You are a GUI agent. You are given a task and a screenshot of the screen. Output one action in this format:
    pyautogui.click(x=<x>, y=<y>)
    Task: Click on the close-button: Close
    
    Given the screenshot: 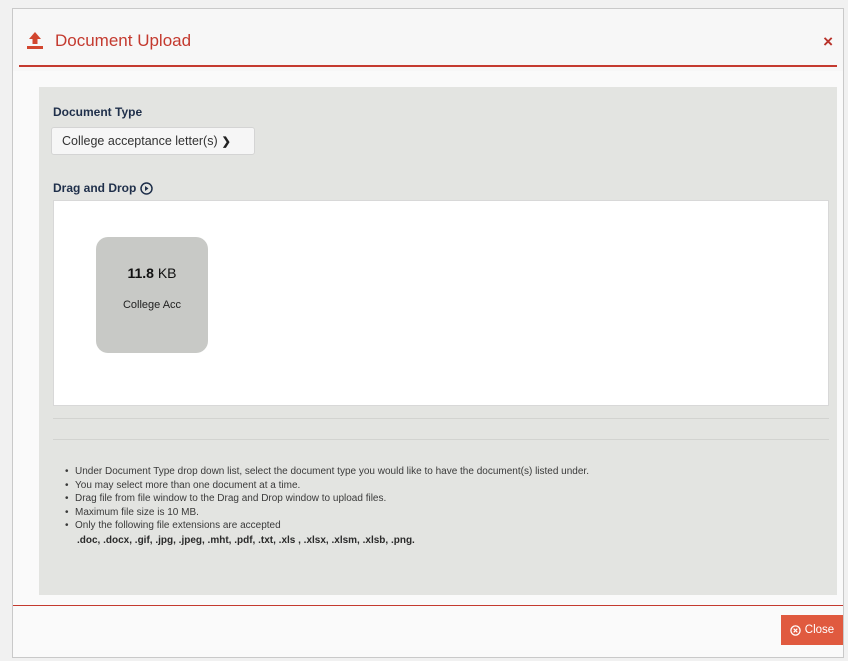 What is the action you would take?
    pyautogui.click(x=812, y=630)
    